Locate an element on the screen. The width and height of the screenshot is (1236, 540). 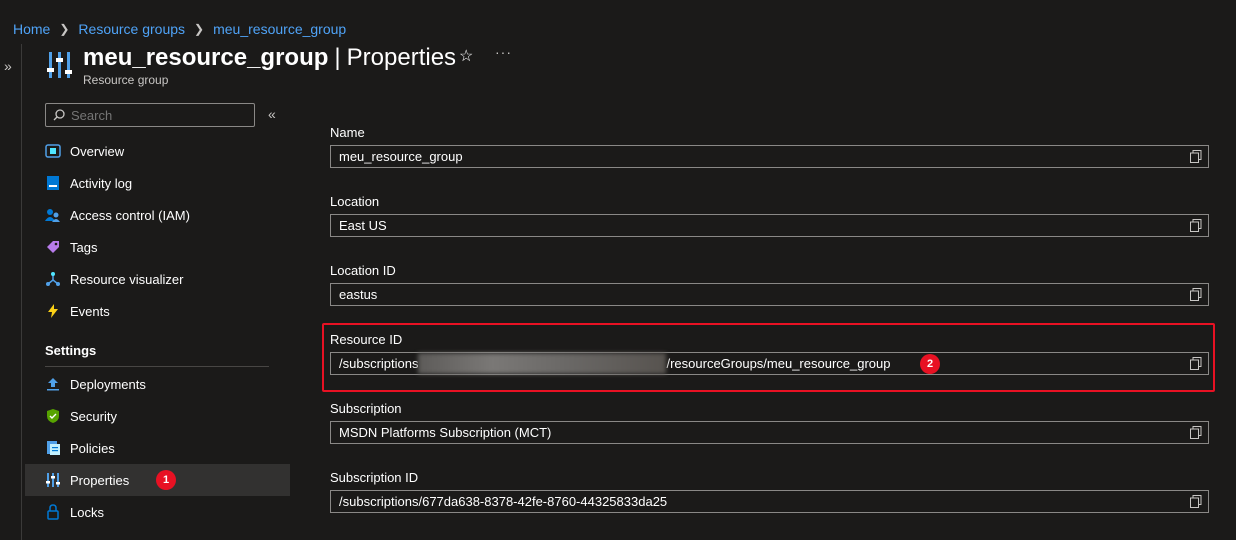
name-label: Name is located at coordinates (347, 132).